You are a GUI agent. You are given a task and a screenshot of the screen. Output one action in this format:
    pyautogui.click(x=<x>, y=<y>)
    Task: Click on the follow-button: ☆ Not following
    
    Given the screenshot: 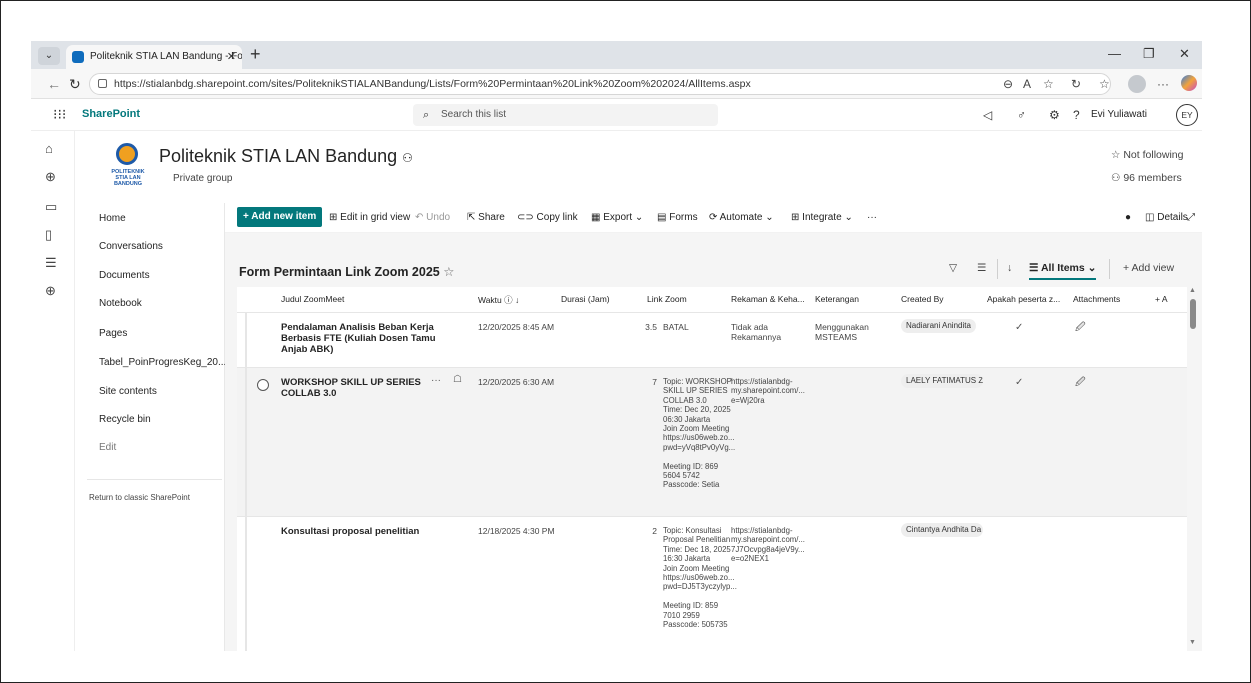 What is the action you would take?
    pyautogui.click(x=1147, y=155)
    